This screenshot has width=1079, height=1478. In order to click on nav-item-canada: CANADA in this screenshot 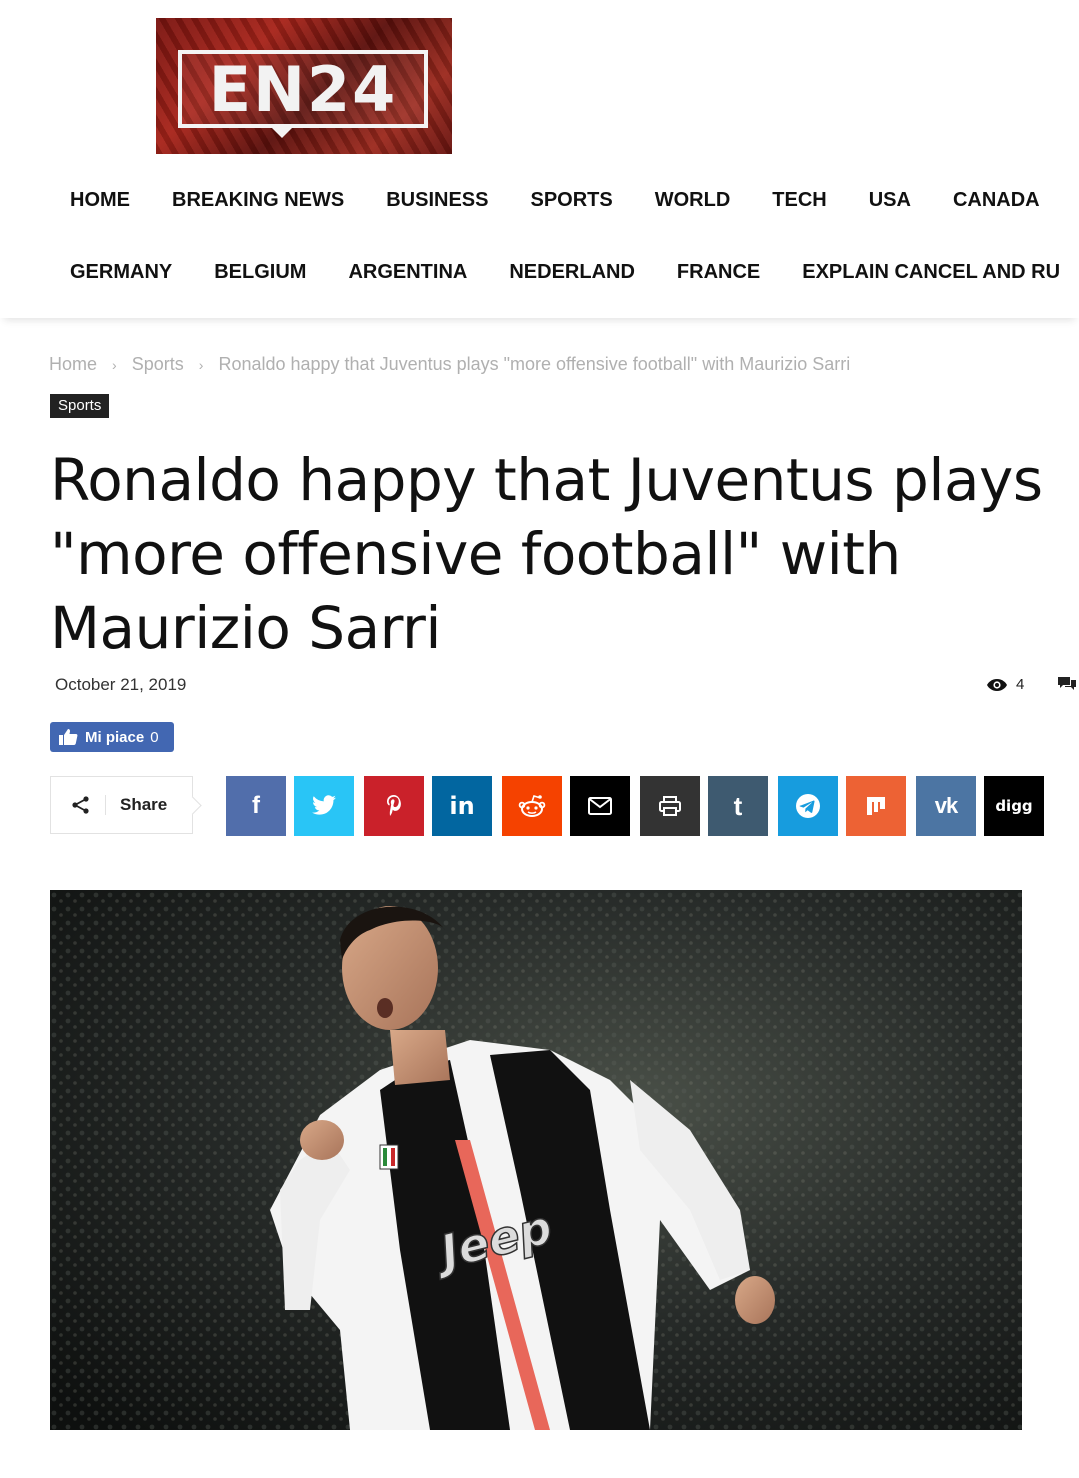, I will do `click(996, 200)`.